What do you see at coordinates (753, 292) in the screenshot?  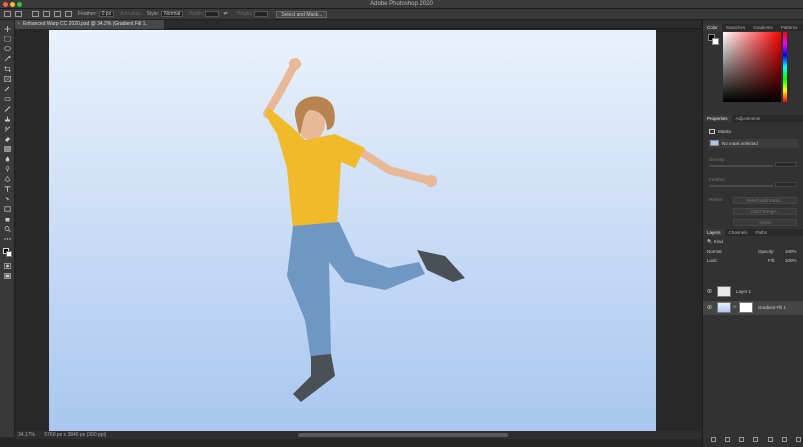 I see `layer-row: Layer 1` at bounding box center [753, 292].